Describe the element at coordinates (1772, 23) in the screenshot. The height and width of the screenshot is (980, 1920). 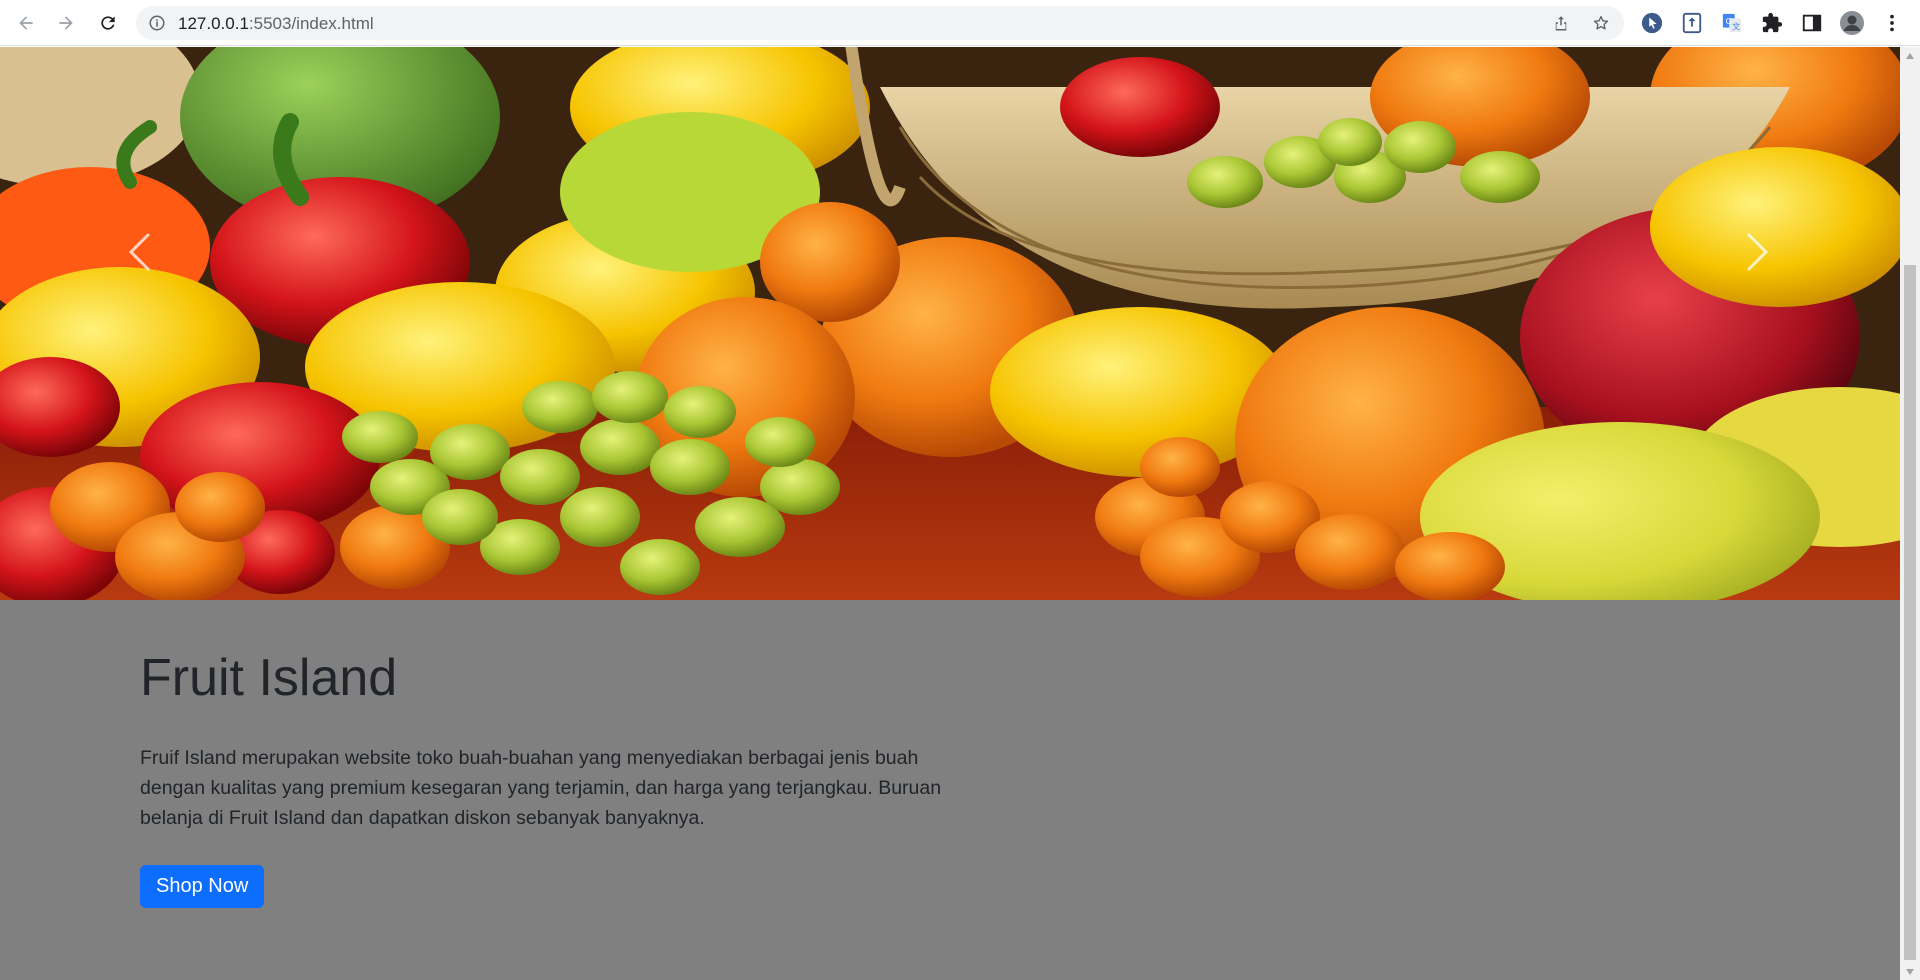
I see `puzzle-icon` at that location.